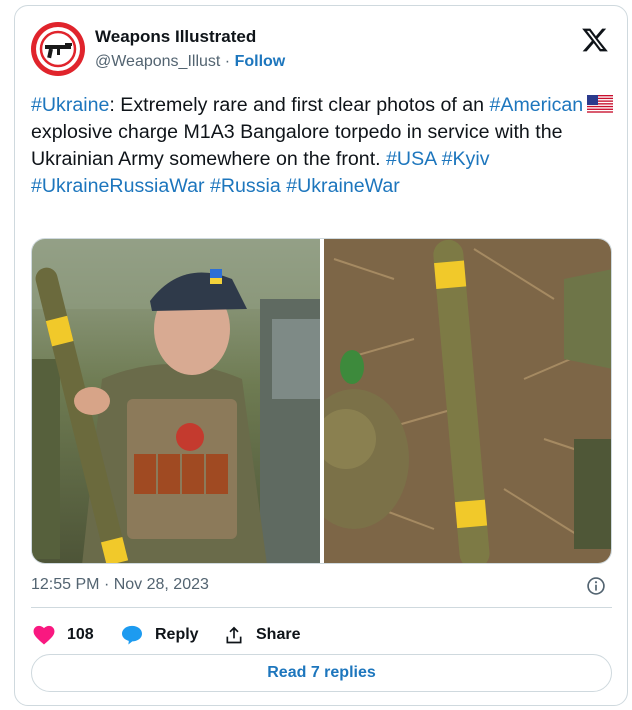 The width and height of the screenshot is (632, 710). Describe the element at coordinates (321, 607) in the screenshot. I see `divider` at that location.